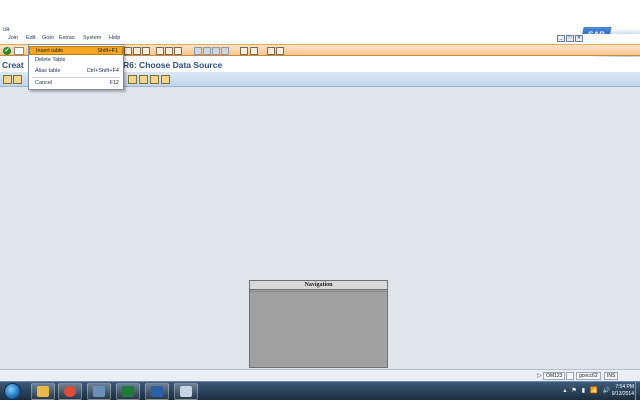  Describe the element at coordinates (107, 51) in the screenshot. I see `menu-item-shortcut: Shift+F1` at that location.